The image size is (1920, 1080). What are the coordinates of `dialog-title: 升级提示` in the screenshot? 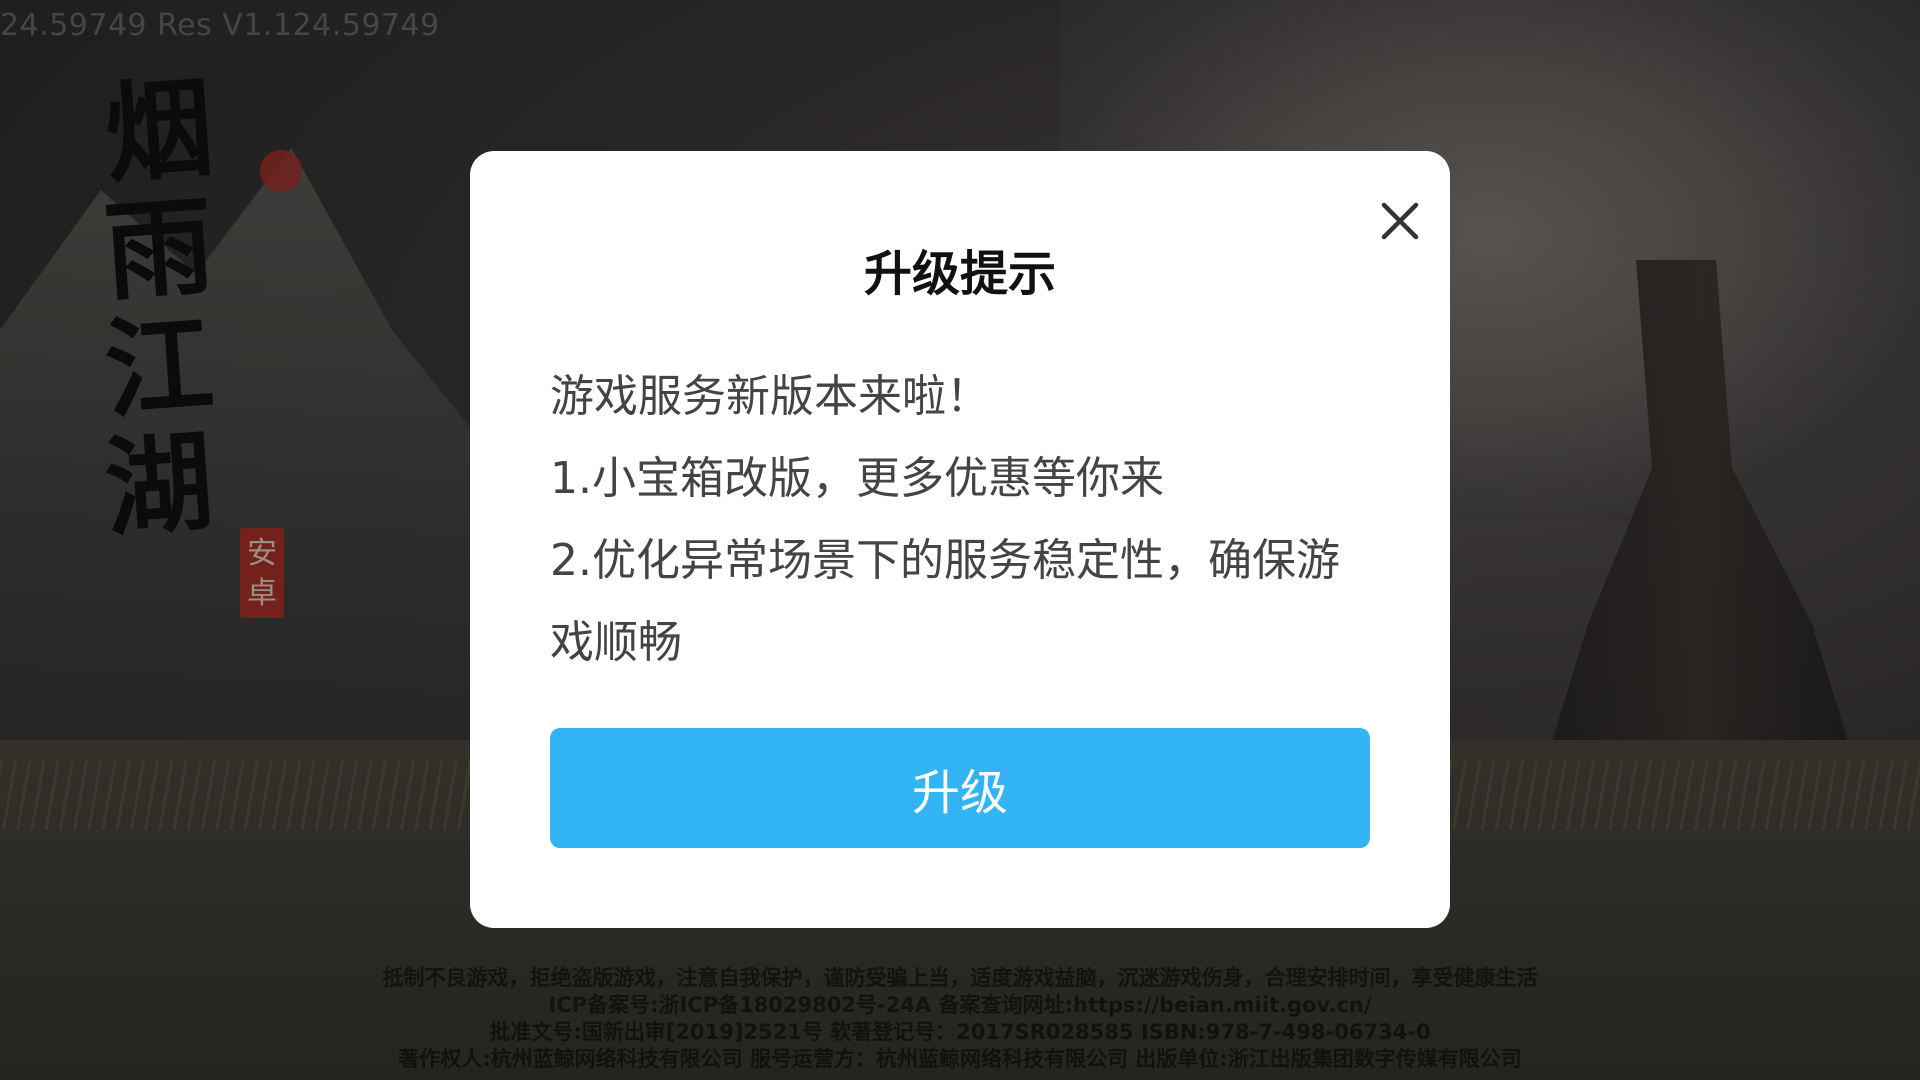 It's located at (959, 274).